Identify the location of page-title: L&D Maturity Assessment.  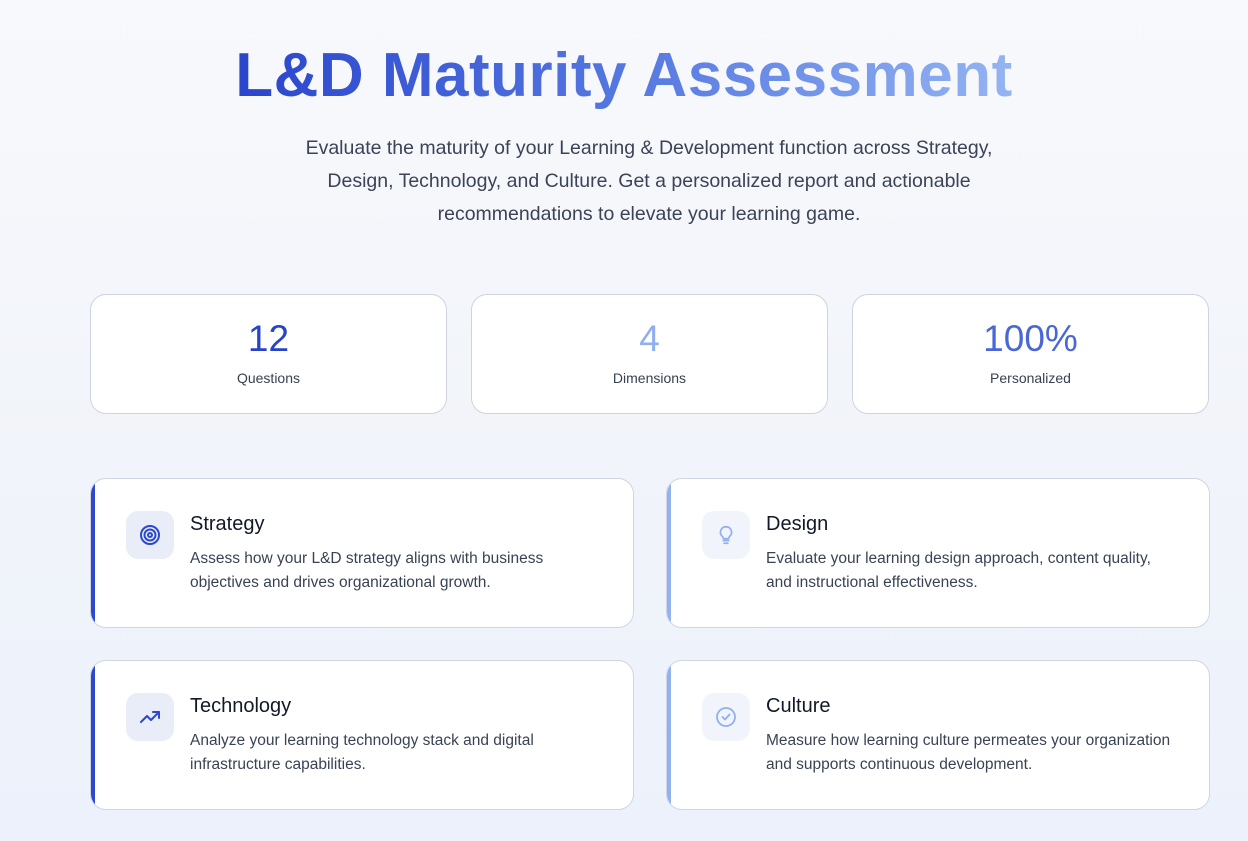
(624, 75).